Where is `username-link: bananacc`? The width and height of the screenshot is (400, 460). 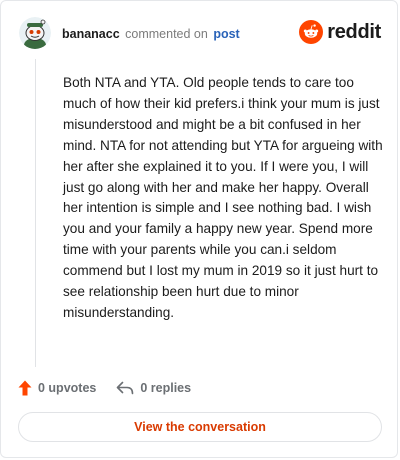
username-link: bananacc is located at coordinates (91, 34).